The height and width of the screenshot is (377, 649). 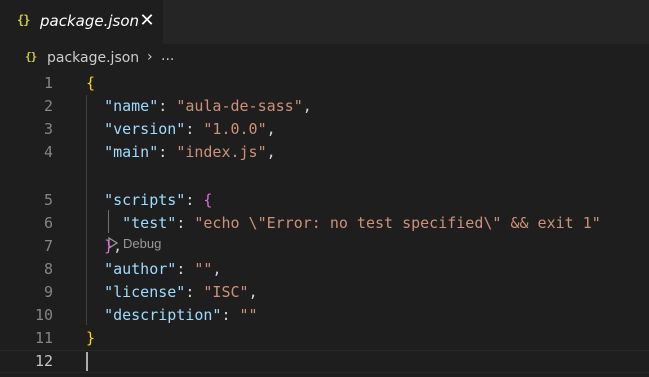 What do you see at coordinates (324, 361) in the screenshot?
I see `code-line: 12` at bounding box center [324, 361].